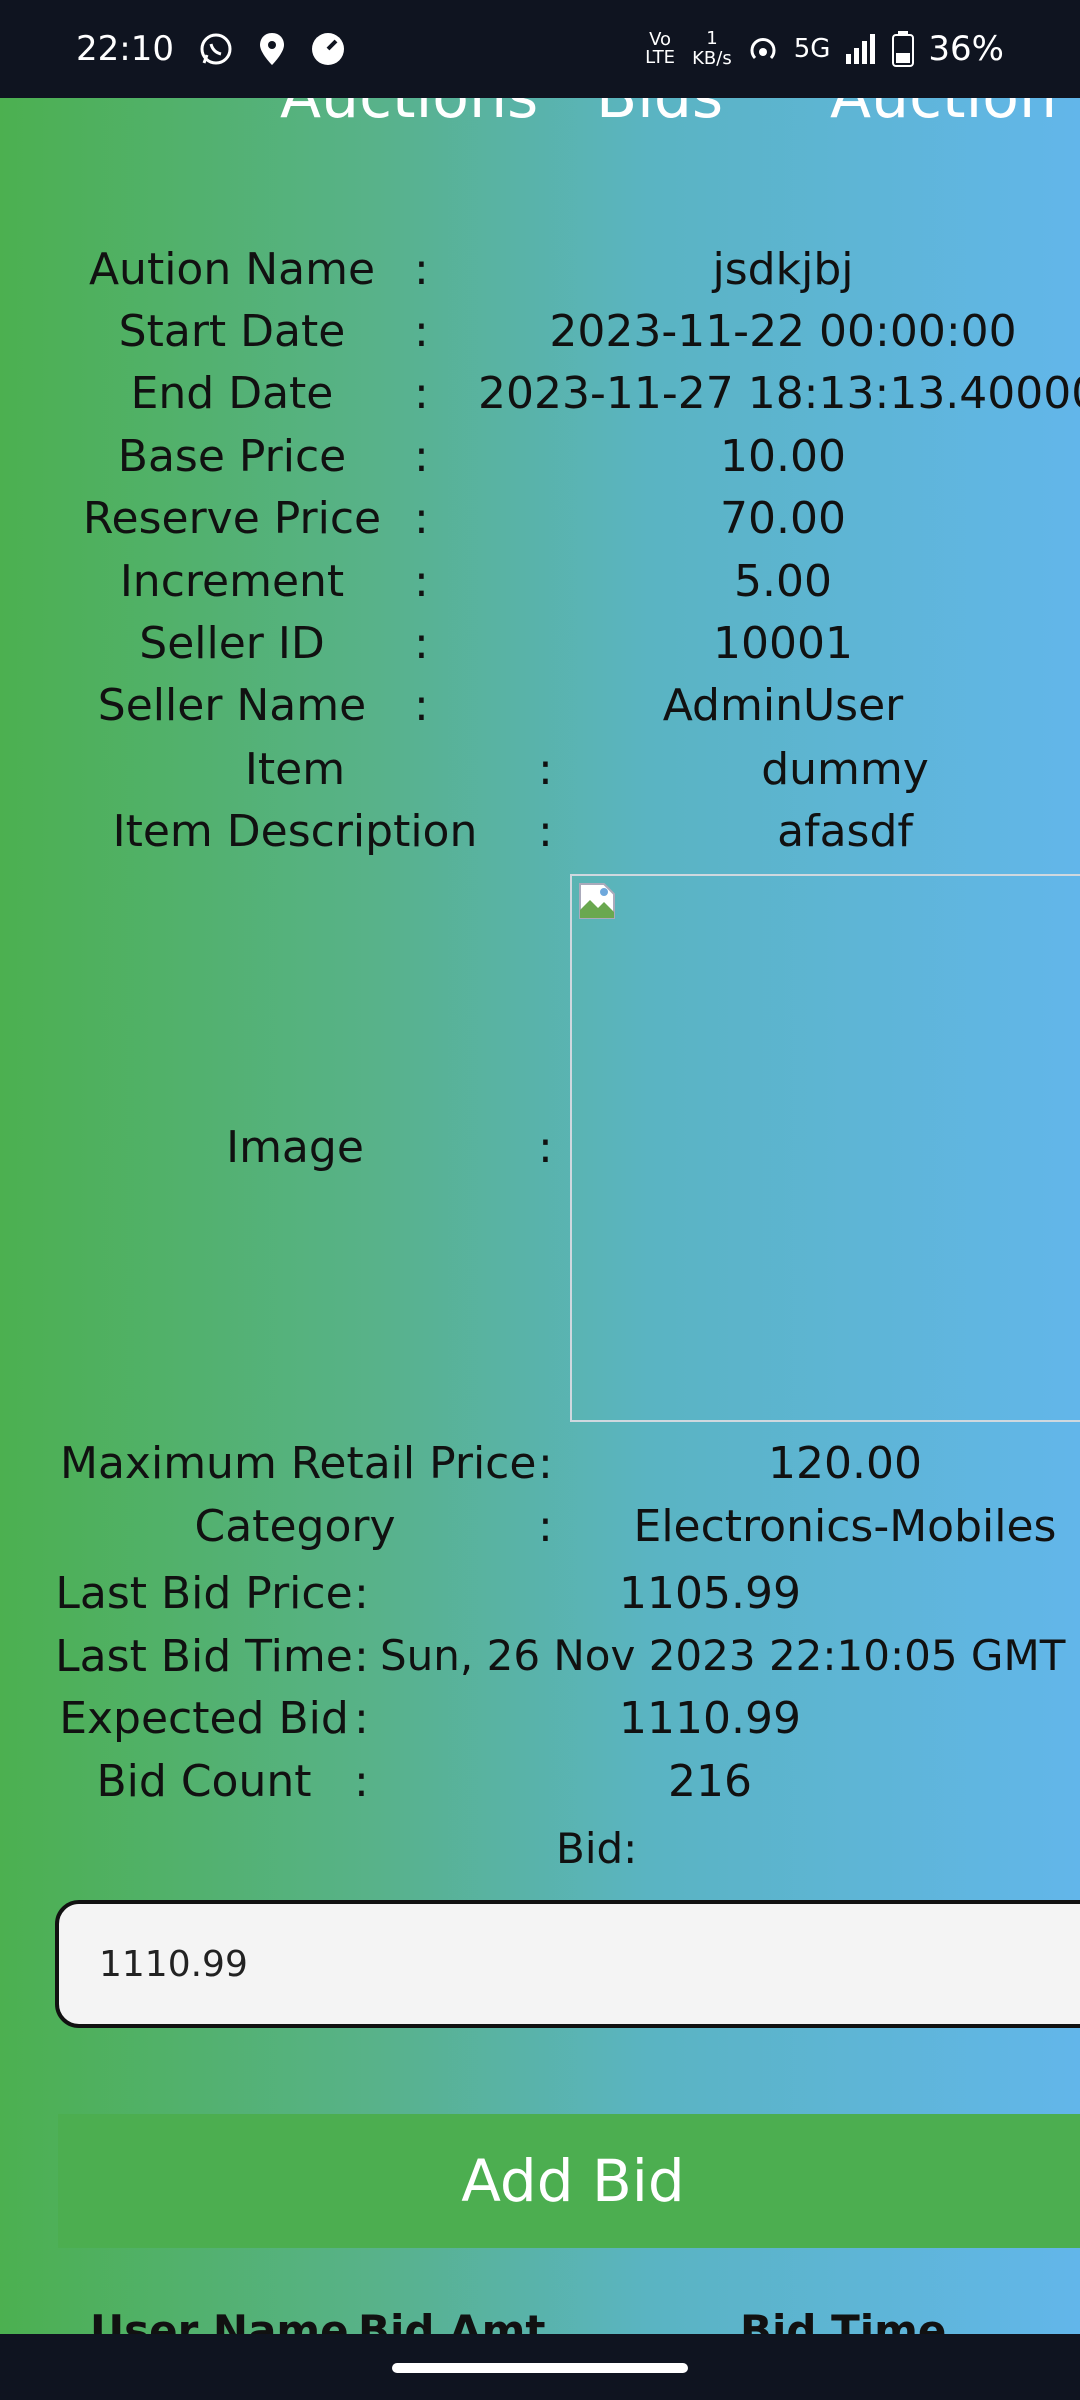 Image resolution: width=1080 pixels, height=2400 pixels. I want to click on detail-label: Increment, so click(232, 581).